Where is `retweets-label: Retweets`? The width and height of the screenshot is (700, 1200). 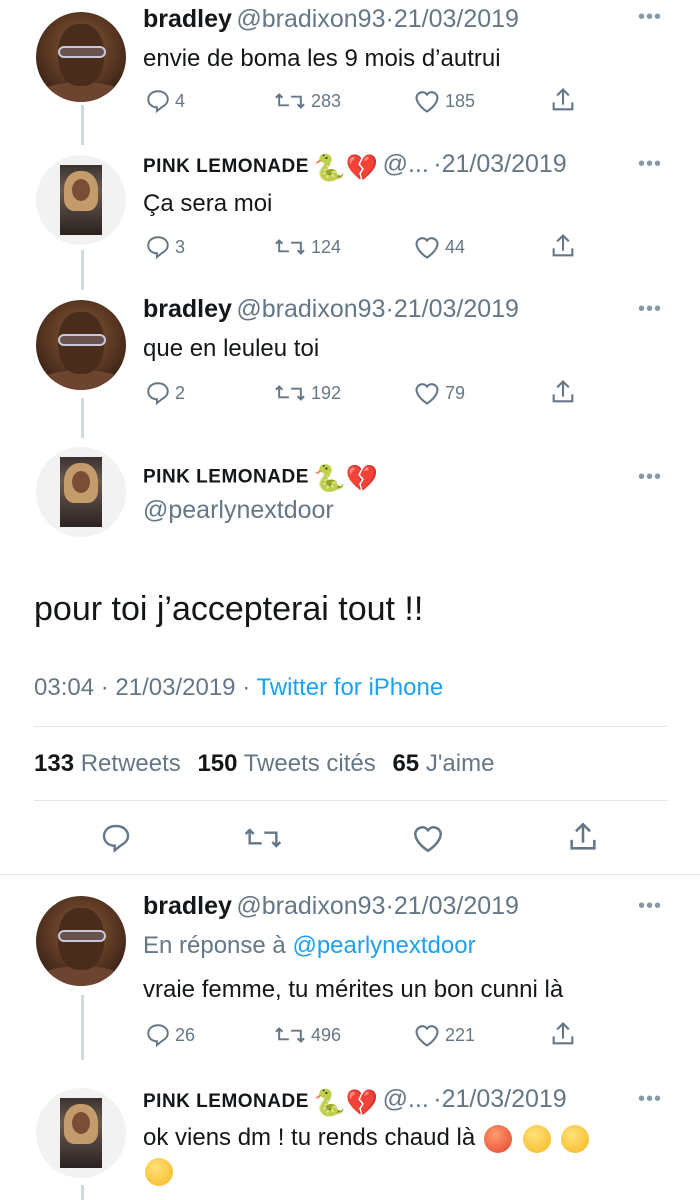
retweets-label: Retweets is located at coordinates (130, 763).